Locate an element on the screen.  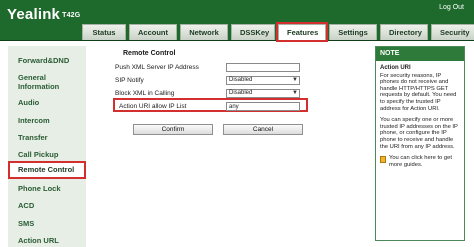
sidebar-item-forward-dnd: Forward&DND is located at coordinates (47, 60).